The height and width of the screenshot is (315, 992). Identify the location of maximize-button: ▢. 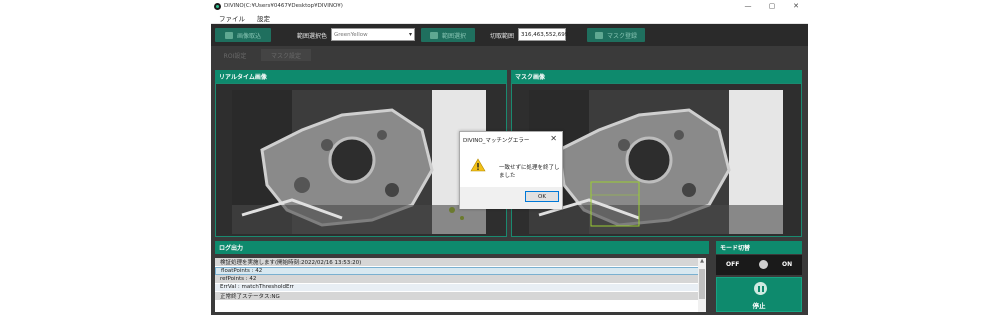
(772, 6).